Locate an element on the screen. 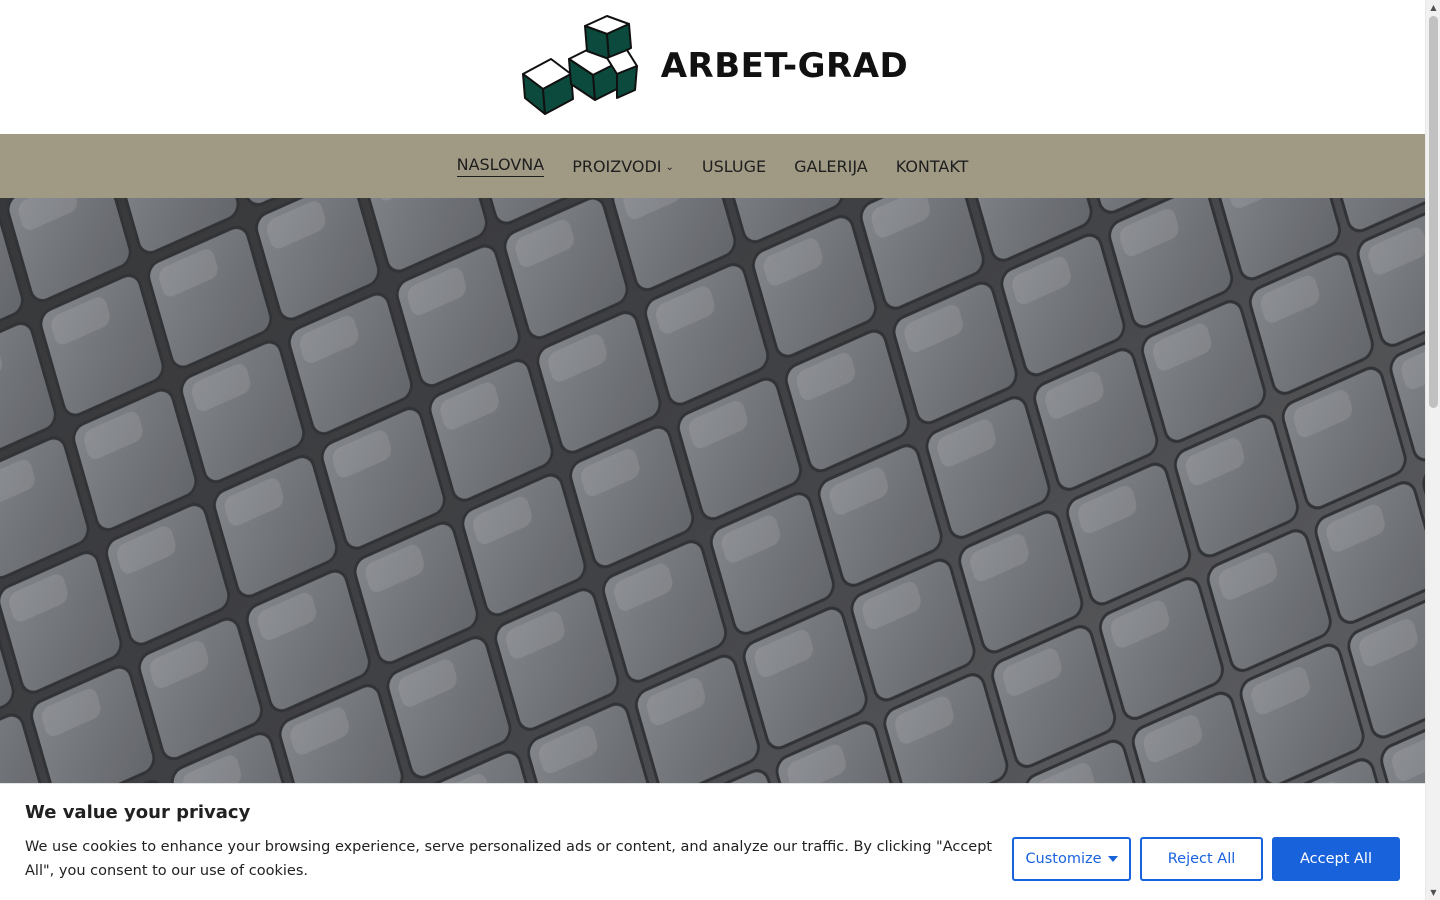  logo-cubes-icon is located at coordinates (582, 66).